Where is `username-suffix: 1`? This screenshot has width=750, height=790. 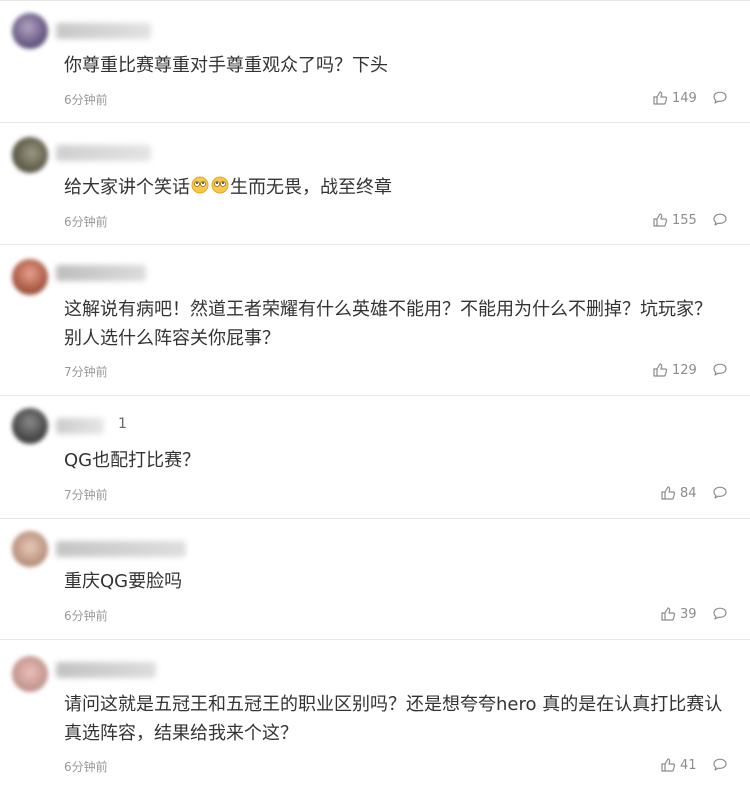
username-suffix: 1 is located at coordinates (122, 424).